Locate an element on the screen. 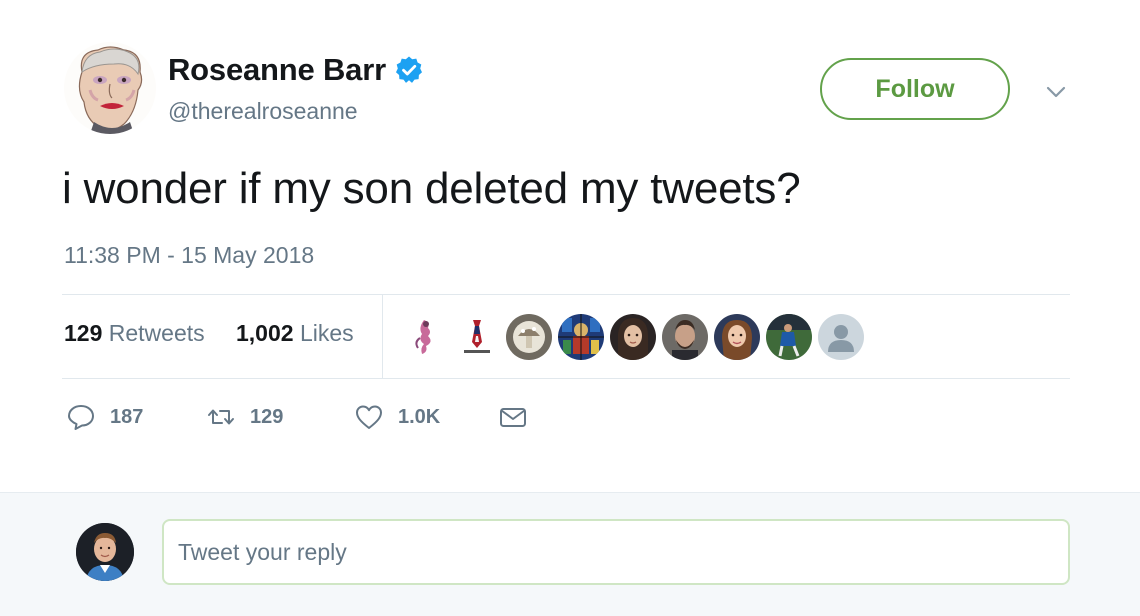 This screenshot has height=616, width=1140. drawn-face-portrait is located at coordinates (110, 88).